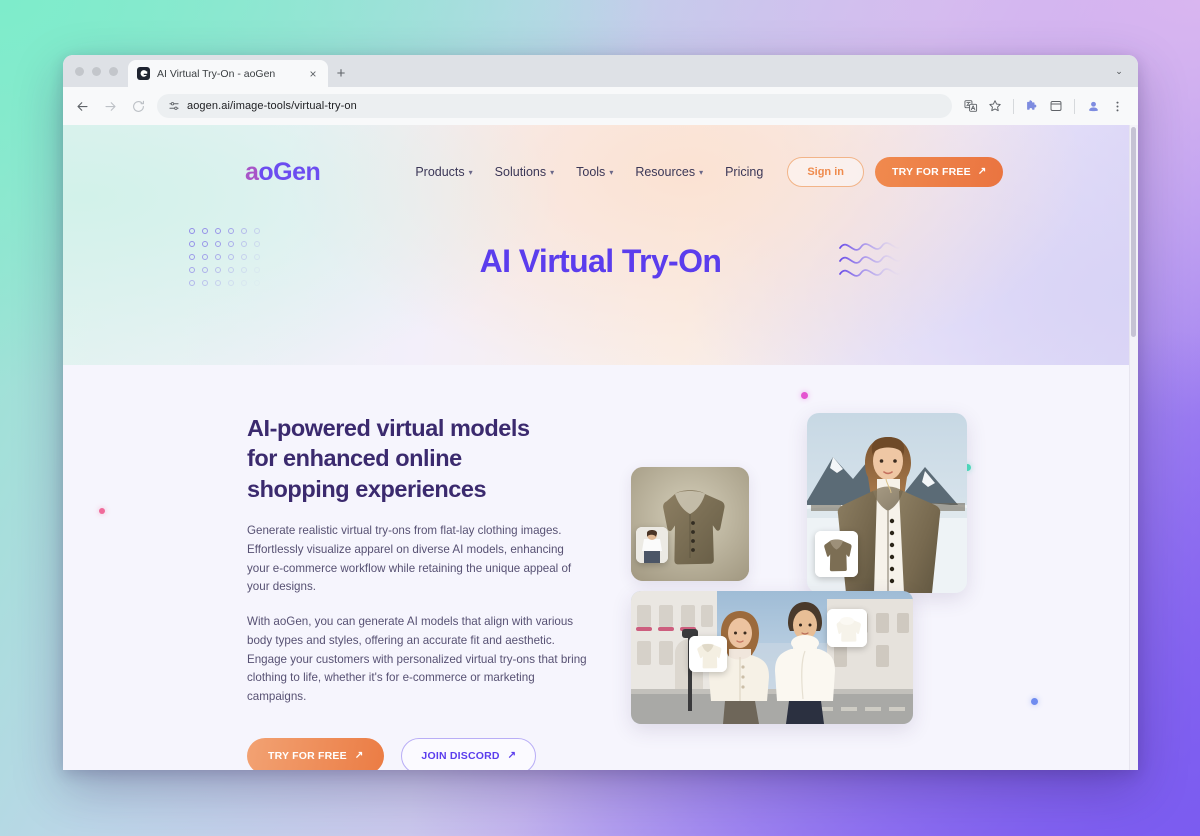  I want to click on page-scrollbar-thumb, so click(1133, 232).